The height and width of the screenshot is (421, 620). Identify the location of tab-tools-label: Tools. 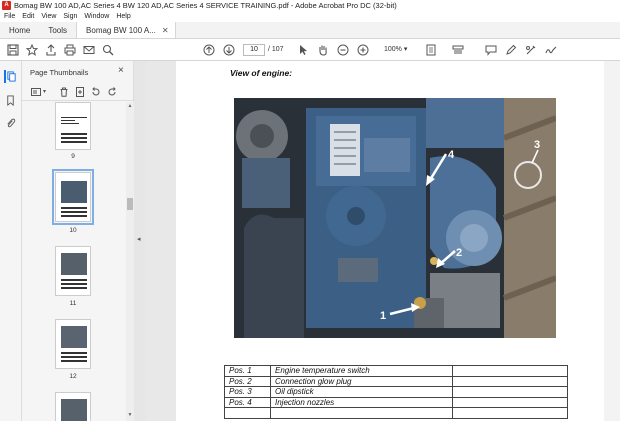
(58, 30).